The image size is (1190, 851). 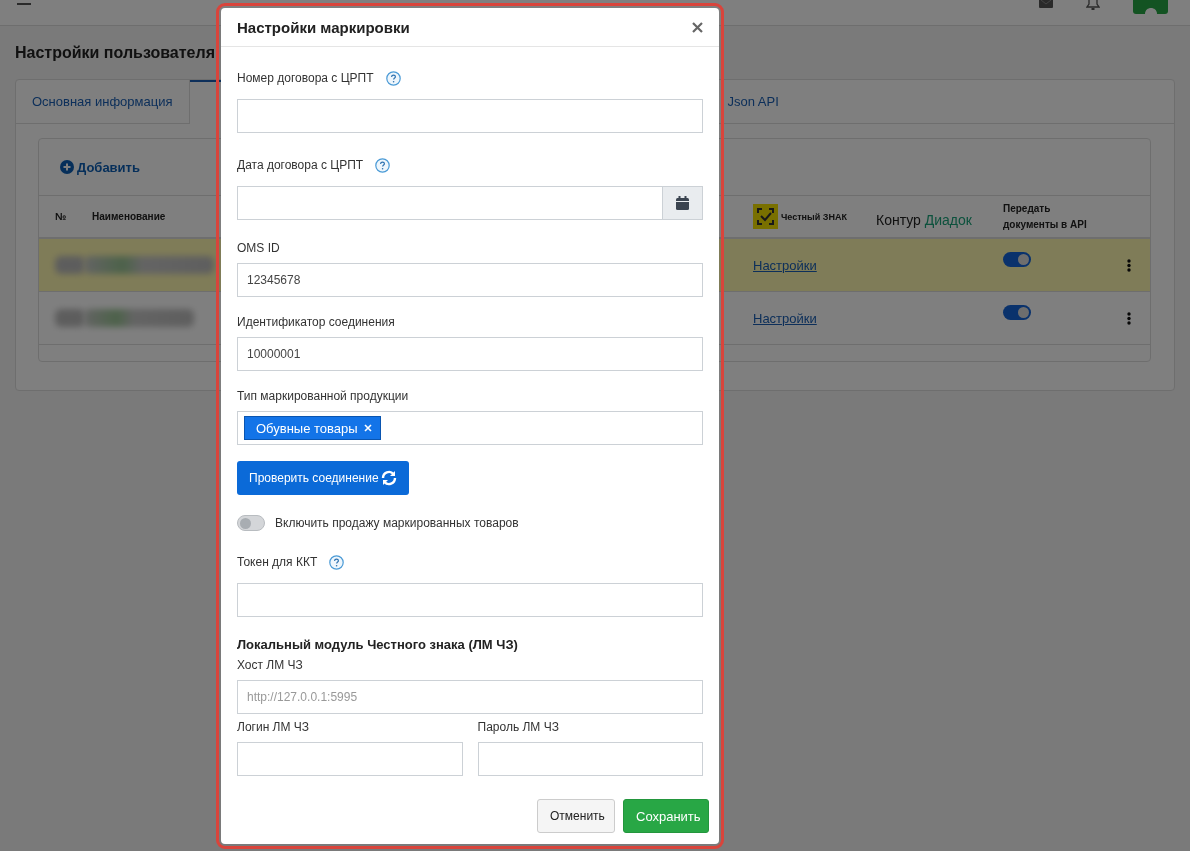 What do you see at coordinates (103, 101) in the screenshot?
I see `tab: Основная информация` at bounding box center [103, 101].